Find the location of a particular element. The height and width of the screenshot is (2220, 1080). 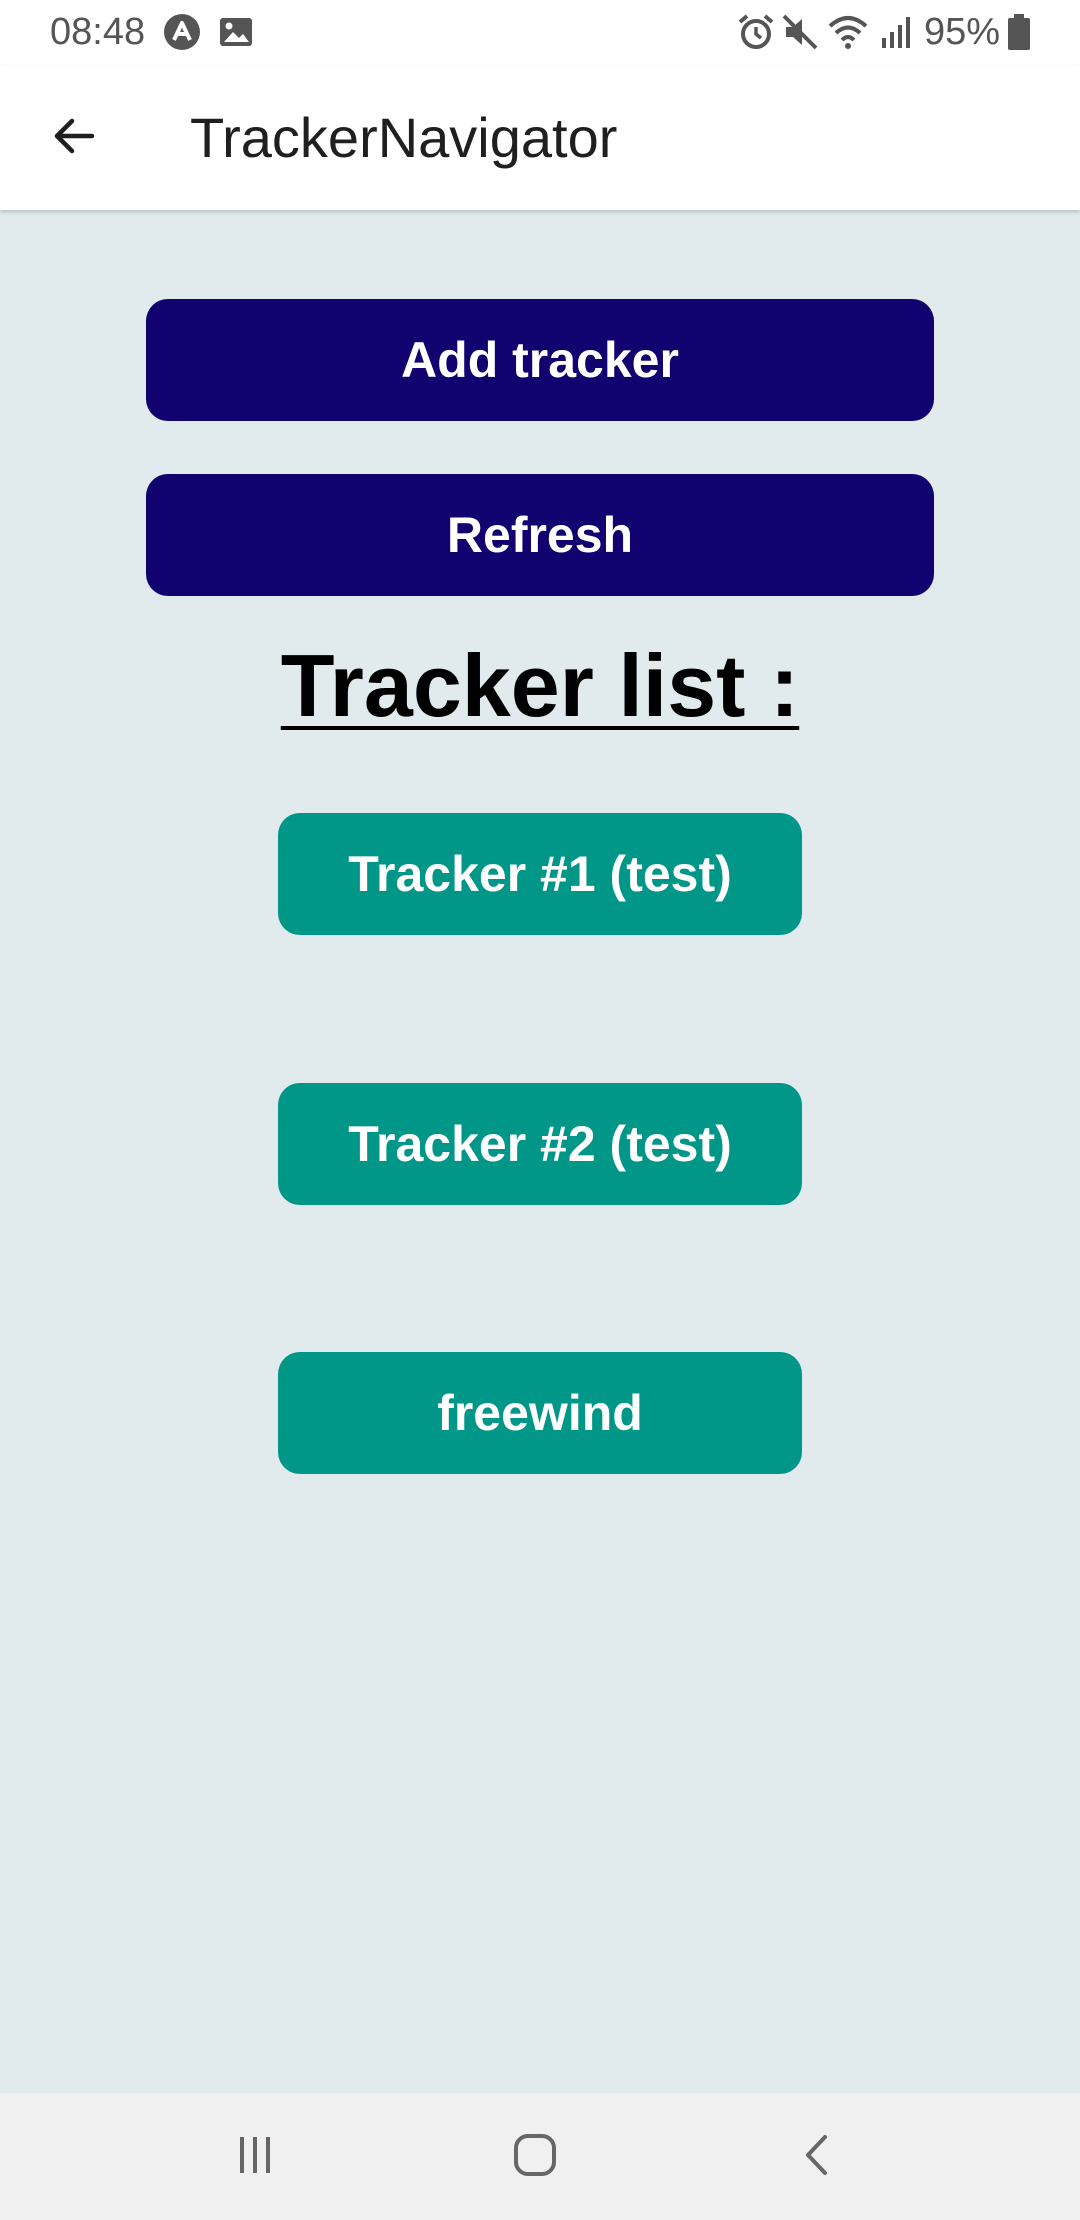

tracker-item-1: Tracker #1 (test) is located at coordinates (540, 874).